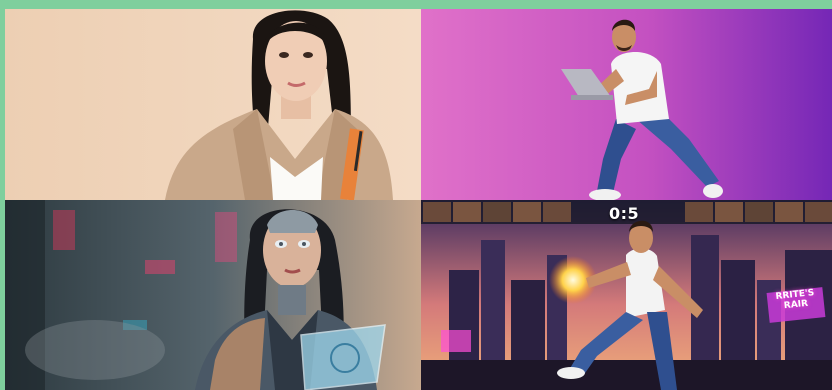 The height and width of the screenshot is (390, 832). What do you see at coordinates (795, 300) in the screenshot?
I see `neon-billboard-text: RRITE'S RAIR` at bounding box center [795, 300].